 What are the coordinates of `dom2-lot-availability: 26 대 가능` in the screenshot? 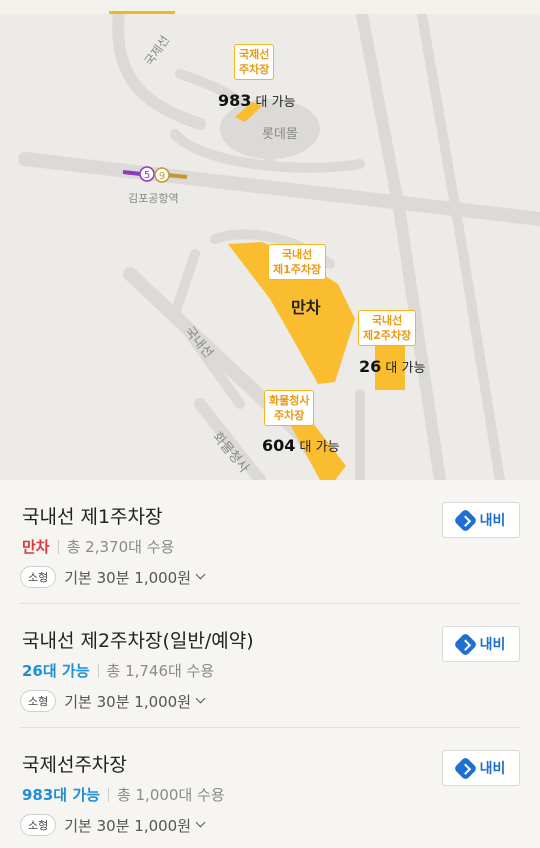 It's located at (392, 366).